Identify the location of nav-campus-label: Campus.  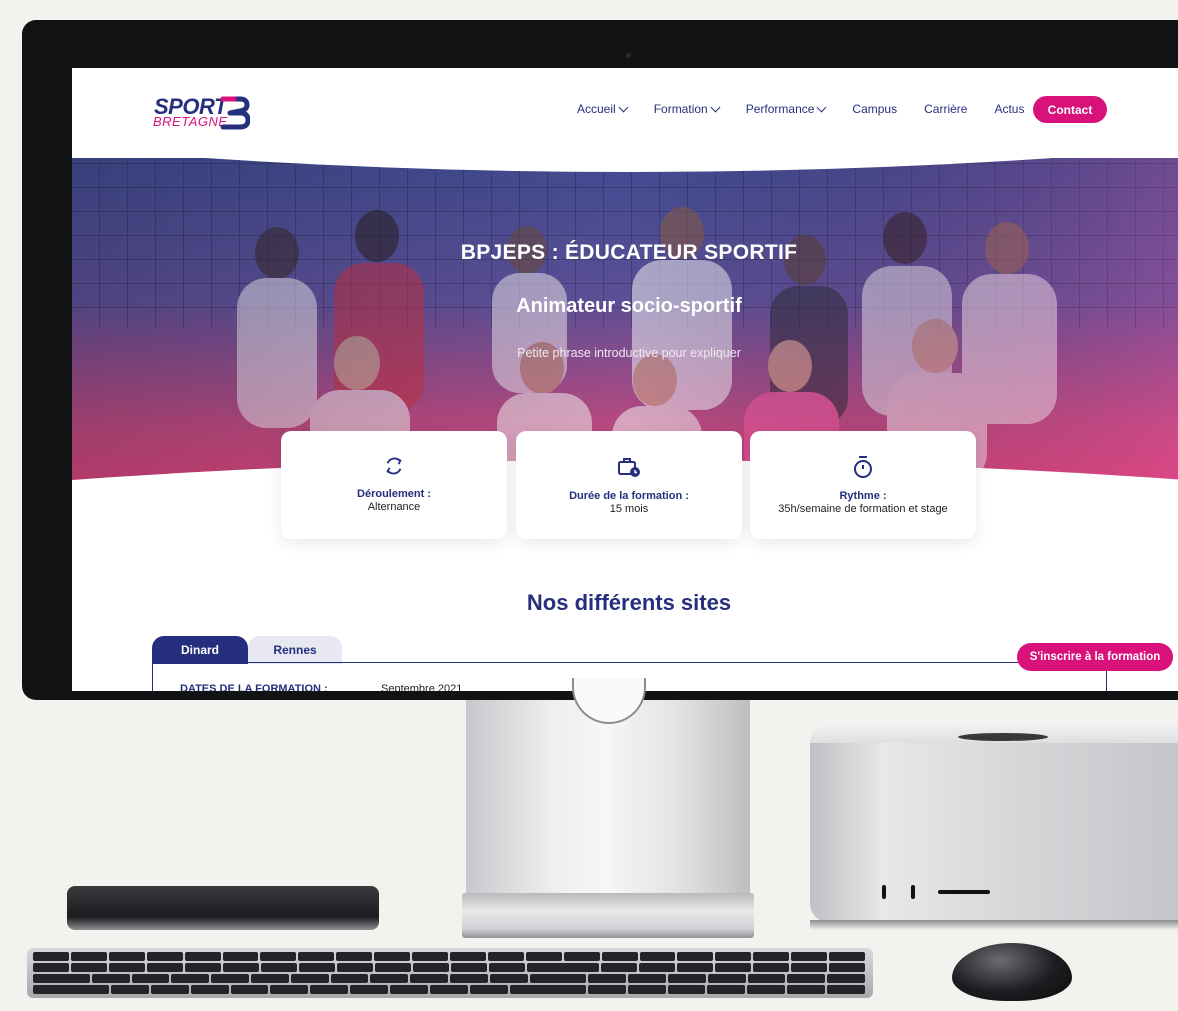
(875, 109).